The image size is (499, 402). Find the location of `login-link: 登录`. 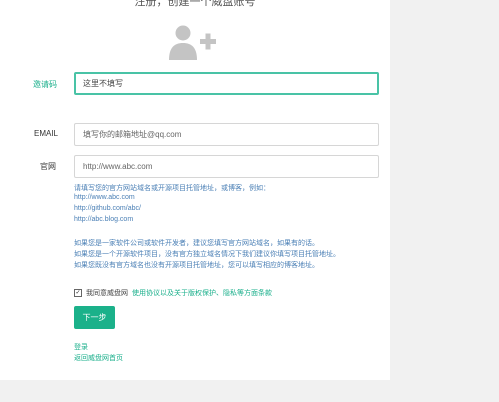

login-link: 登录 is located at coordinates (81, 347).